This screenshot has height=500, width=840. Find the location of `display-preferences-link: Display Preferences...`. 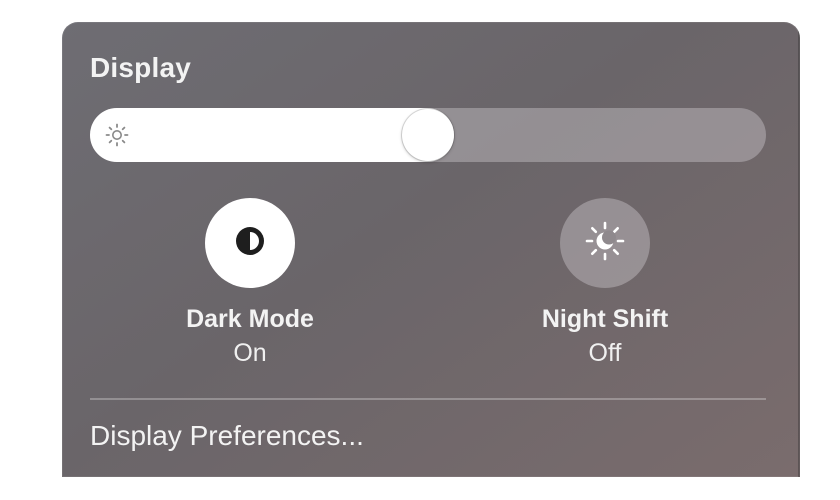

display-preferences-link: Display Preferences... is located at coordinates (227, 436).